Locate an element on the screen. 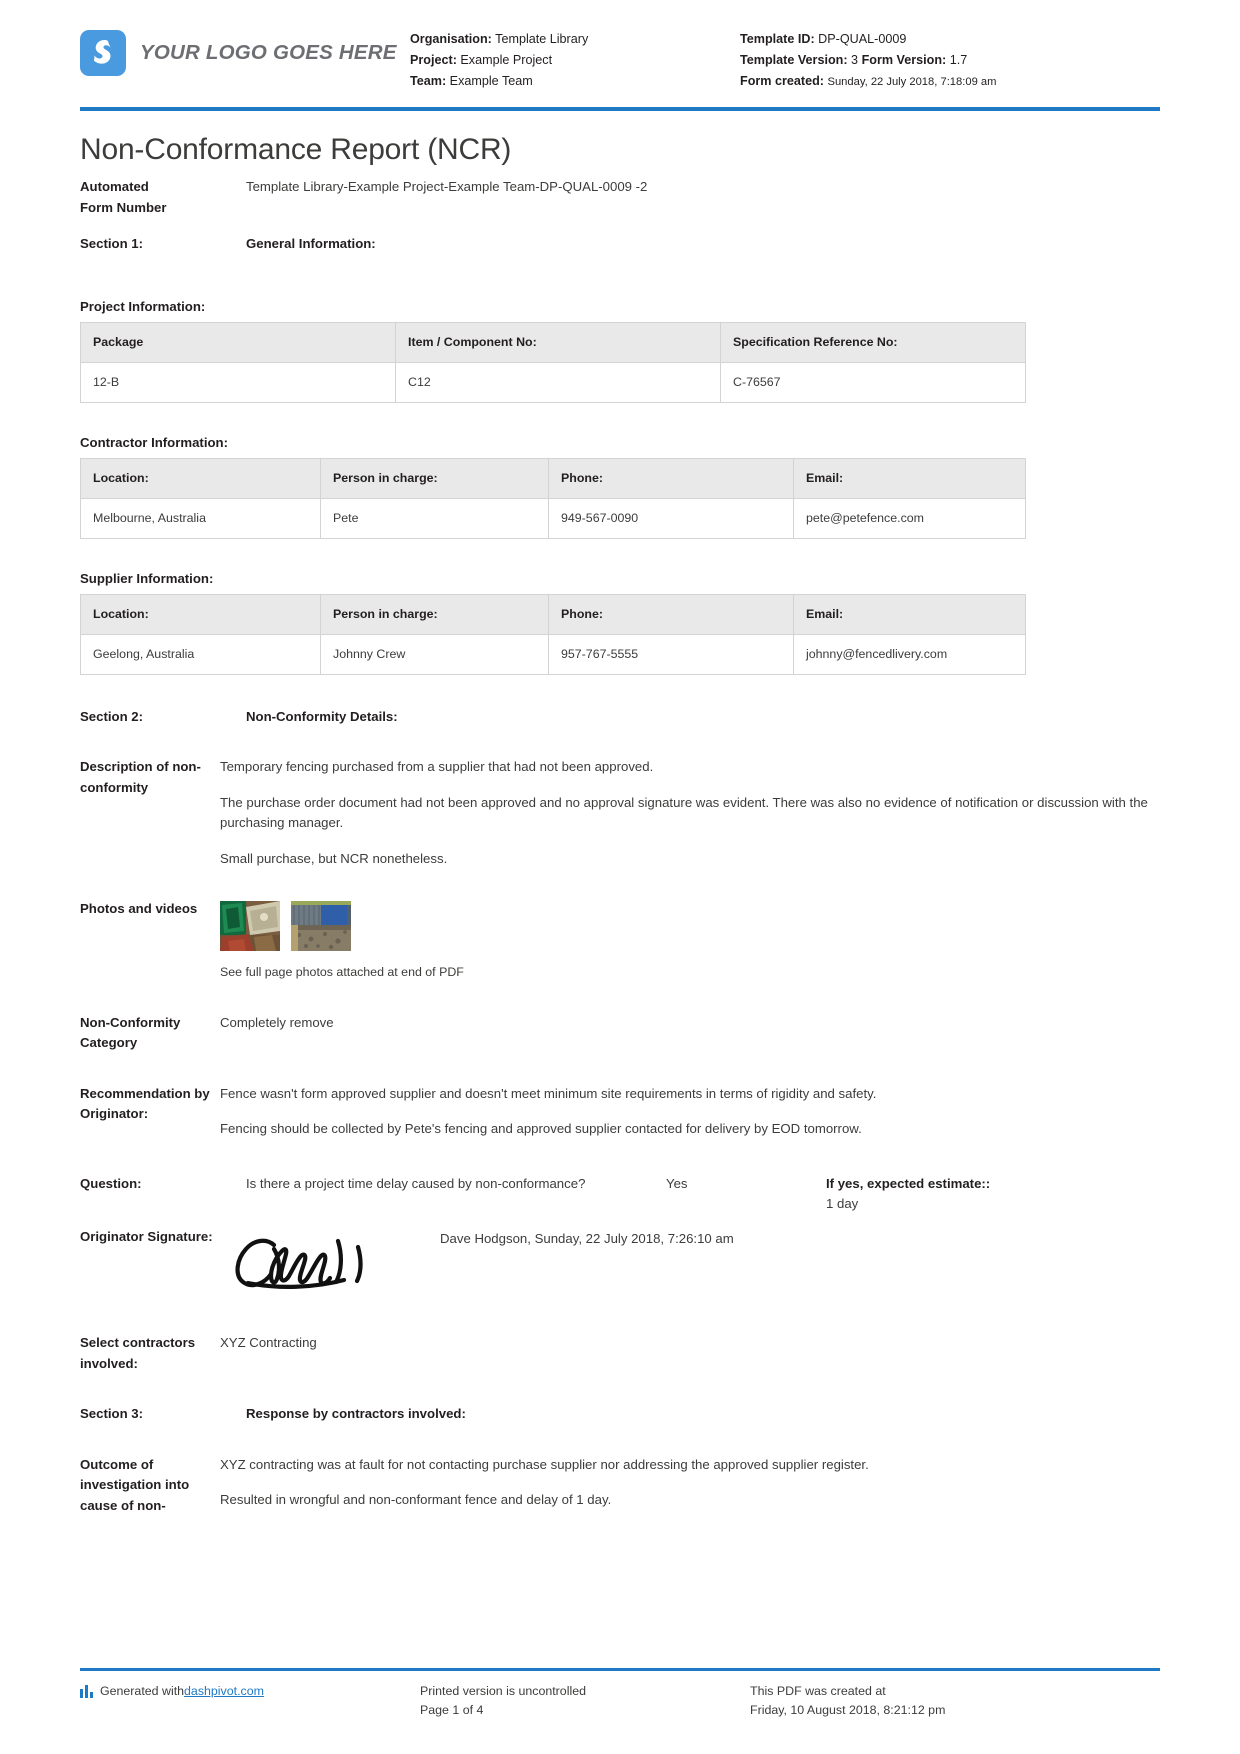 The height and width of the screenshot is (1754, 1240). table-cell: johnny@fencedlivery.com is located at coordinates (909, 654).